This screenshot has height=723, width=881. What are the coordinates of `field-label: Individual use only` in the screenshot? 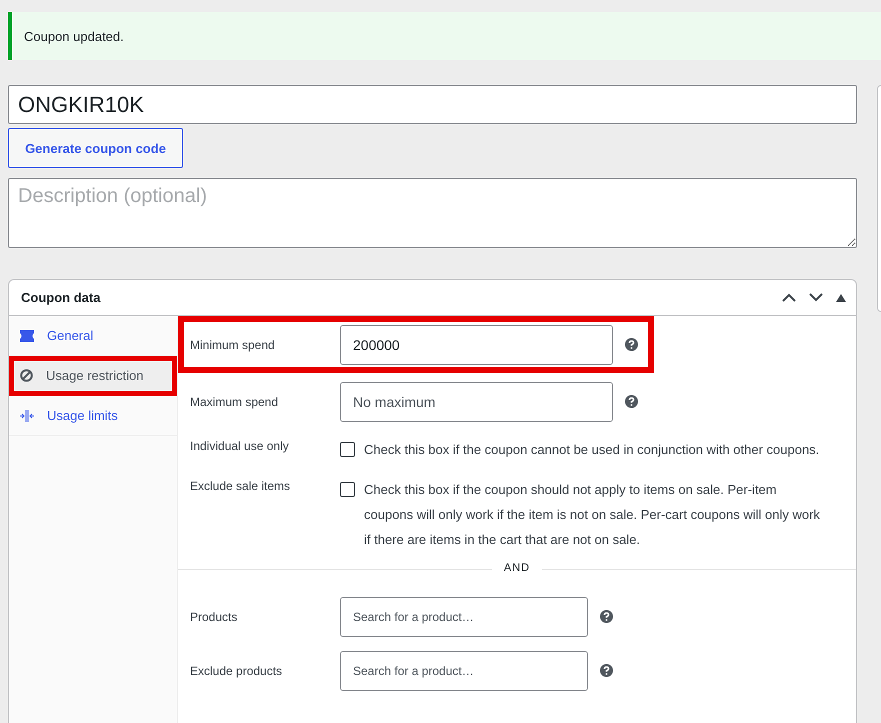 It's located at (240, 446).